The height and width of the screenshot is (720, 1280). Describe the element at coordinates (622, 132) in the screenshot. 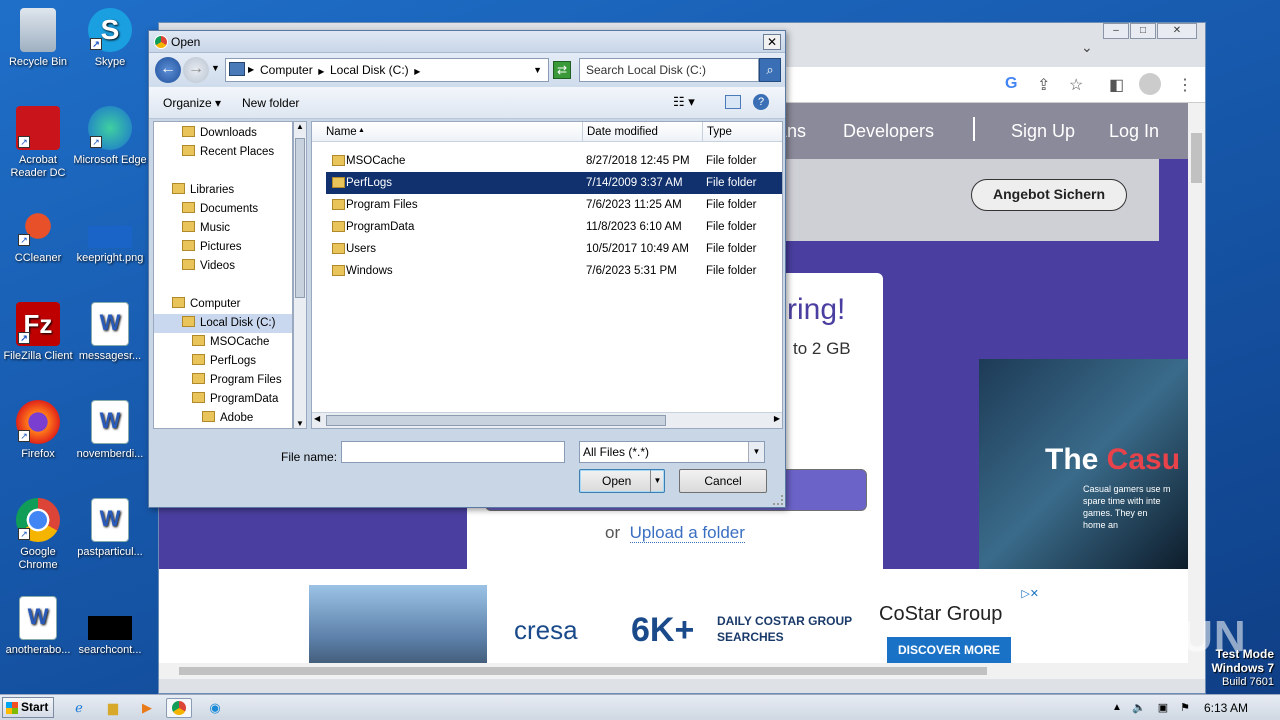

I see `column-header-date: Date modified` at that location.